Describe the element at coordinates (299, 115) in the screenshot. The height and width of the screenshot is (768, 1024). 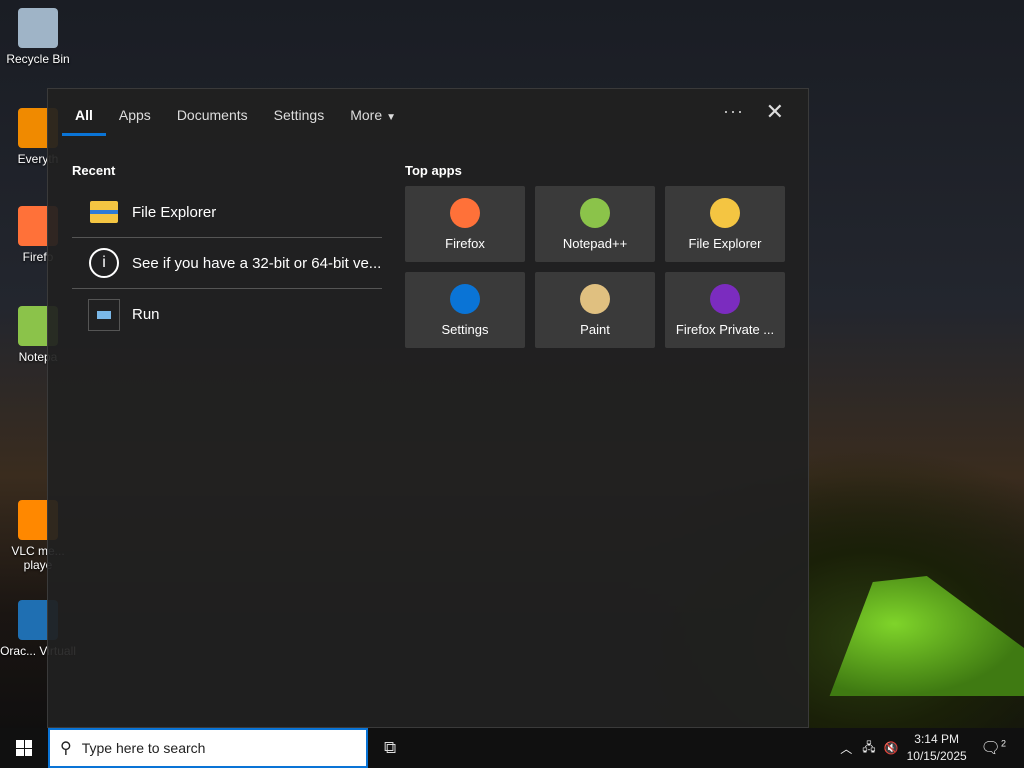
I see `tab-label: Settings` at that location.